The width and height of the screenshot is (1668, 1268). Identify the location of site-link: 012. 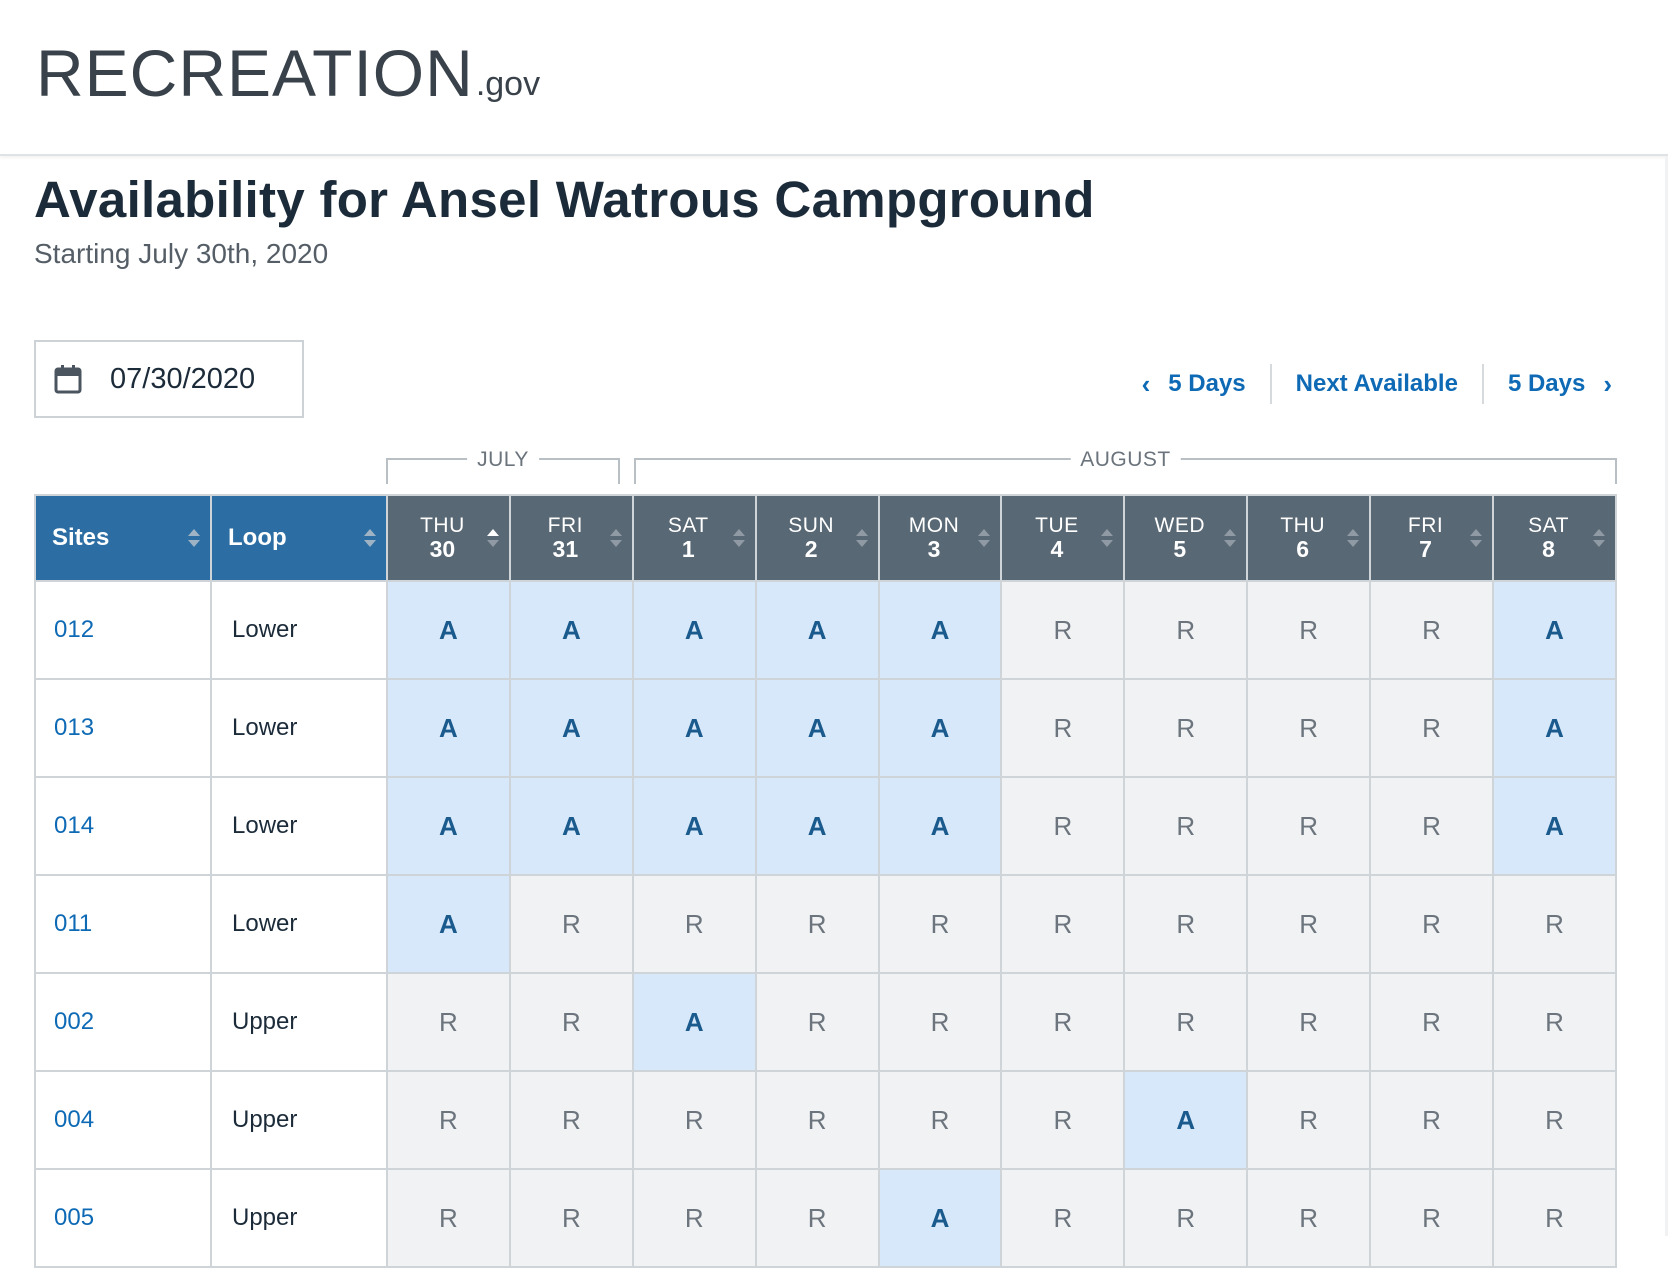
(123, 630).